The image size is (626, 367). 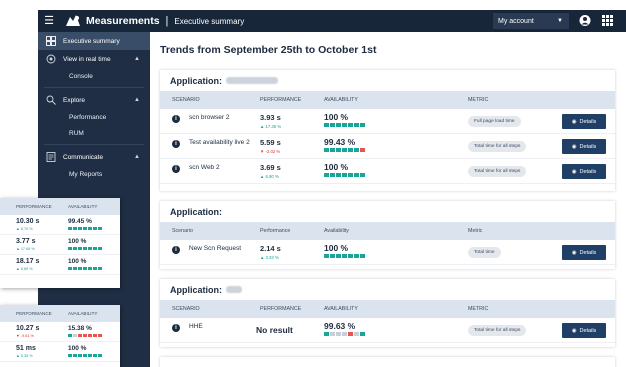 I want to click on table-row: 10.30 s ▲ 6.70 % 99.45 %, so click(x=60, y=225).